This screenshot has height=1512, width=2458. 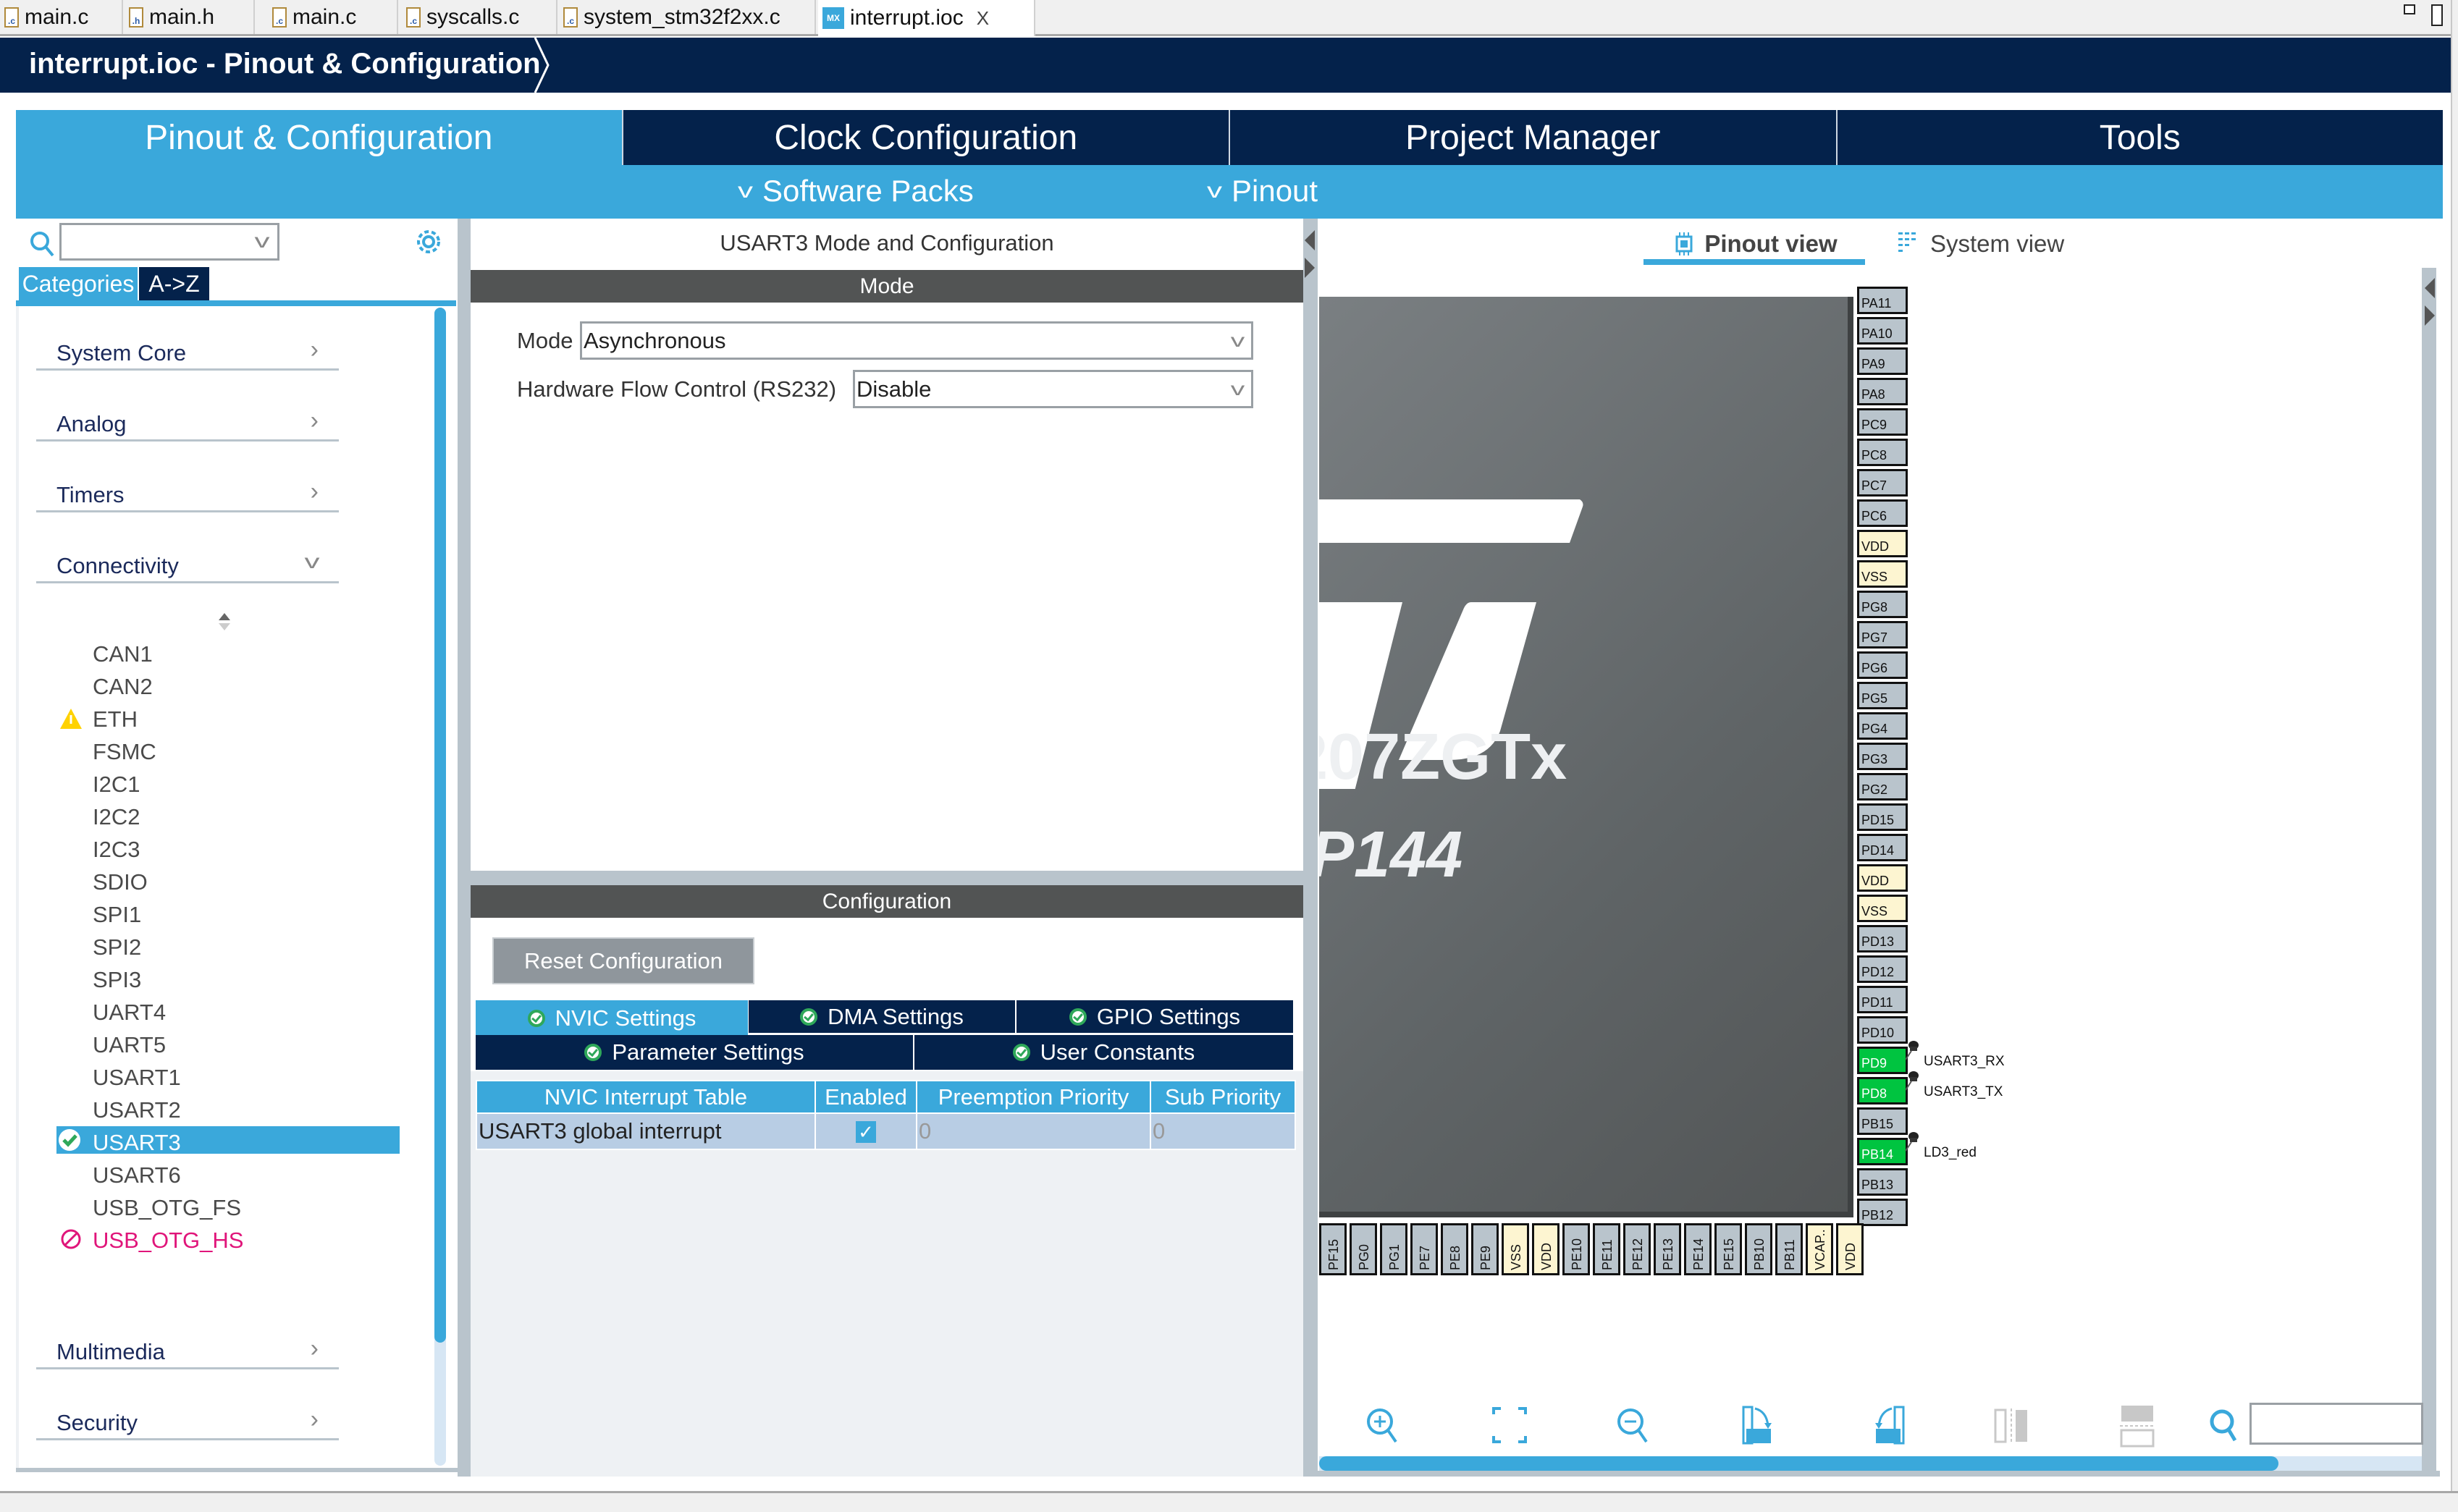 What do you see at coordinates (2011, 1426) in the screenshot?
I see `flip-vertical-icon` at bounding box center [2011, 1426].